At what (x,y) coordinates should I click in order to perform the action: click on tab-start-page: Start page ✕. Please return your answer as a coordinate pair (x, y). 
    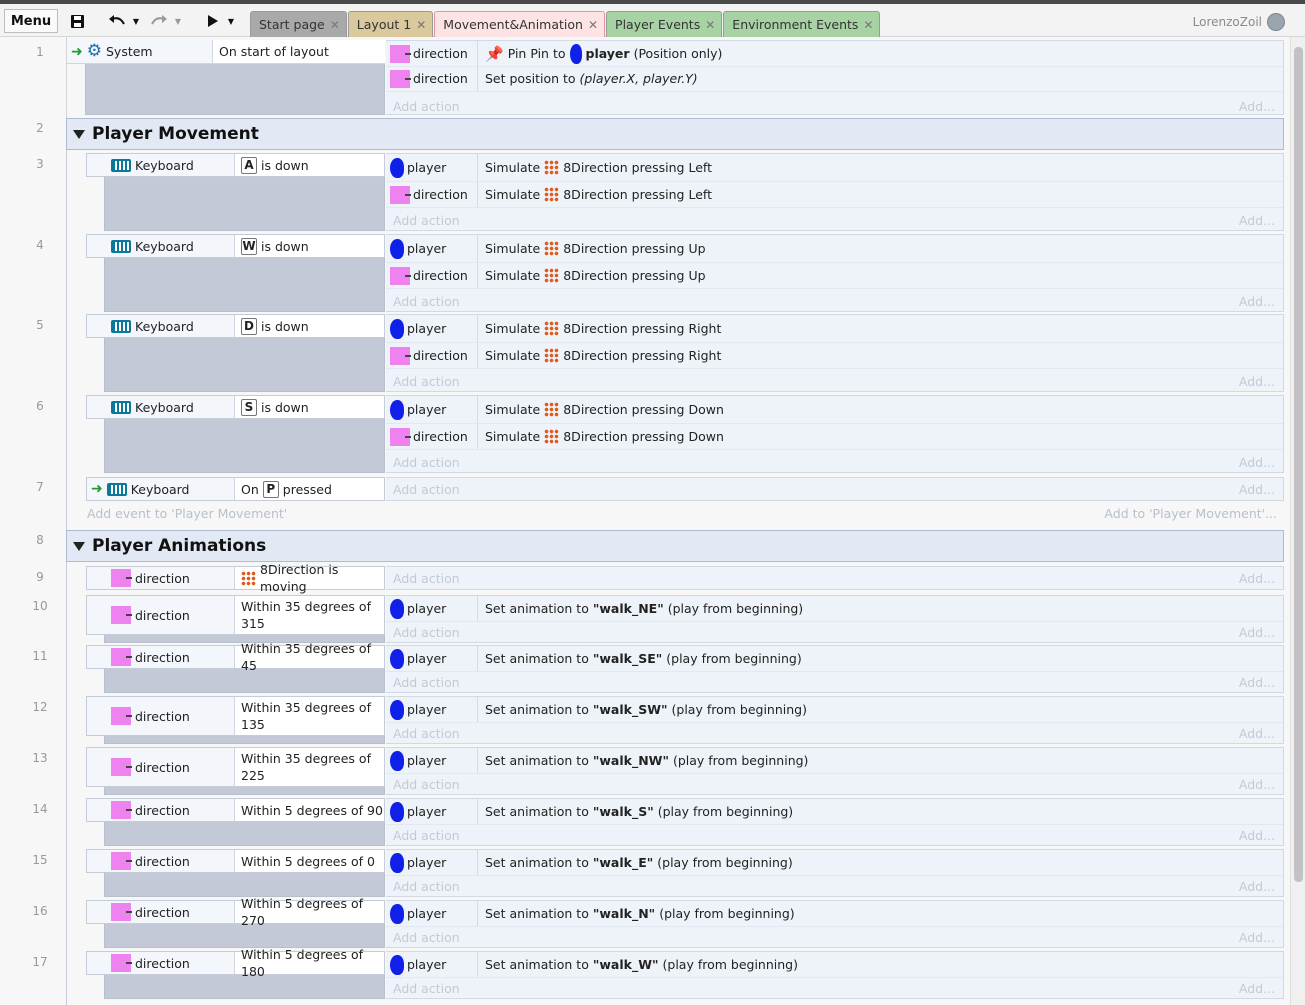
    Looking at the image, I should click on (298, 24).